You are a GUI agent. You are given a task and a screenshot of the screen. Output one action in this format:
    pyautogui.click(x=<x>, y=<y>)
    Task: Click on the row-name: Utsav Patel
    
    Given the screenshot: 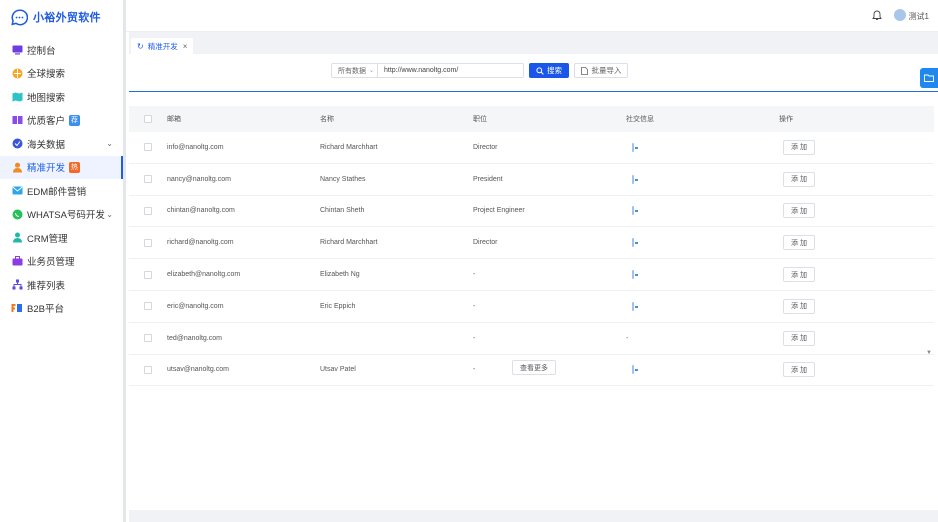 What is the action you would take?
    pyautogui.click(x=338, y=370)
    